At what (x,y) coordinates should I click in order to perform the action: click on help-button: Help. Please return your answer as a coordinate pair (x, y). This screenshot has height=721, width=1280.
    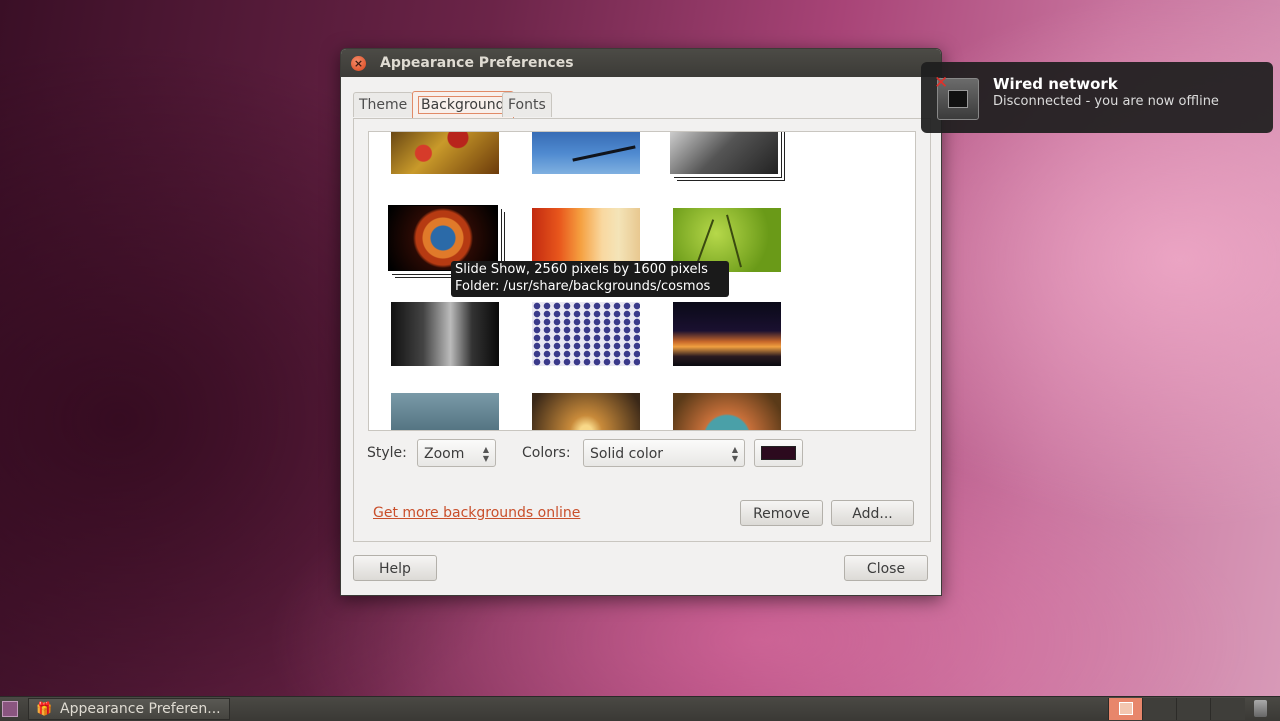
    Looking at the image, I should click on (395, 568).